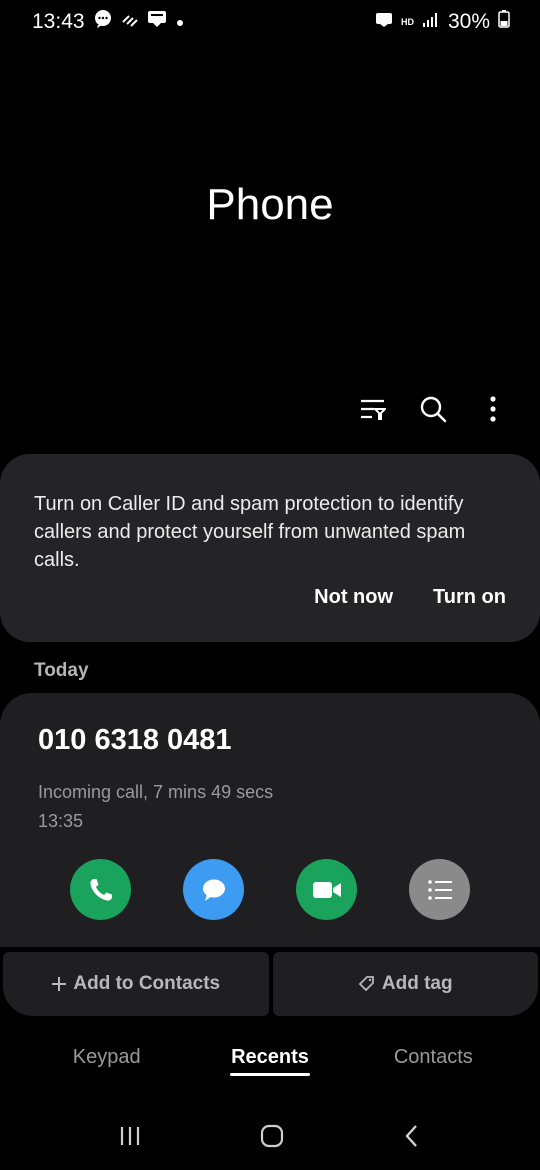 This screenshot has height=1170, width=540. What do you see at coordinates (59, 984) in the screenshot?
I see `plus-icon` at bounding box center [59, 984].